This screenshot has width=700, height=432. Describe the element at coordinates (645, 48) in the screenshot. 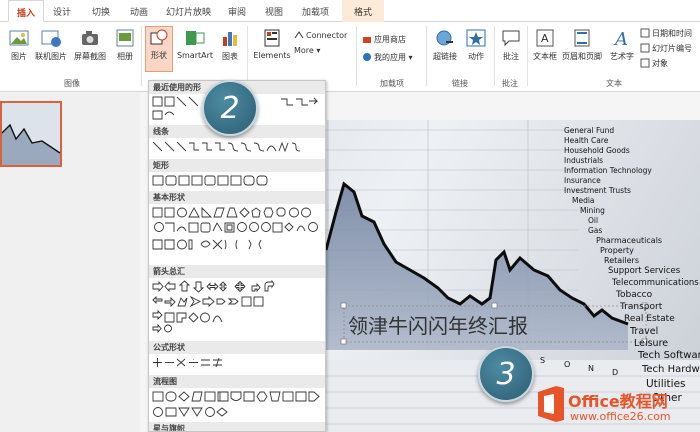

I see `slide-number-icon` at that location.